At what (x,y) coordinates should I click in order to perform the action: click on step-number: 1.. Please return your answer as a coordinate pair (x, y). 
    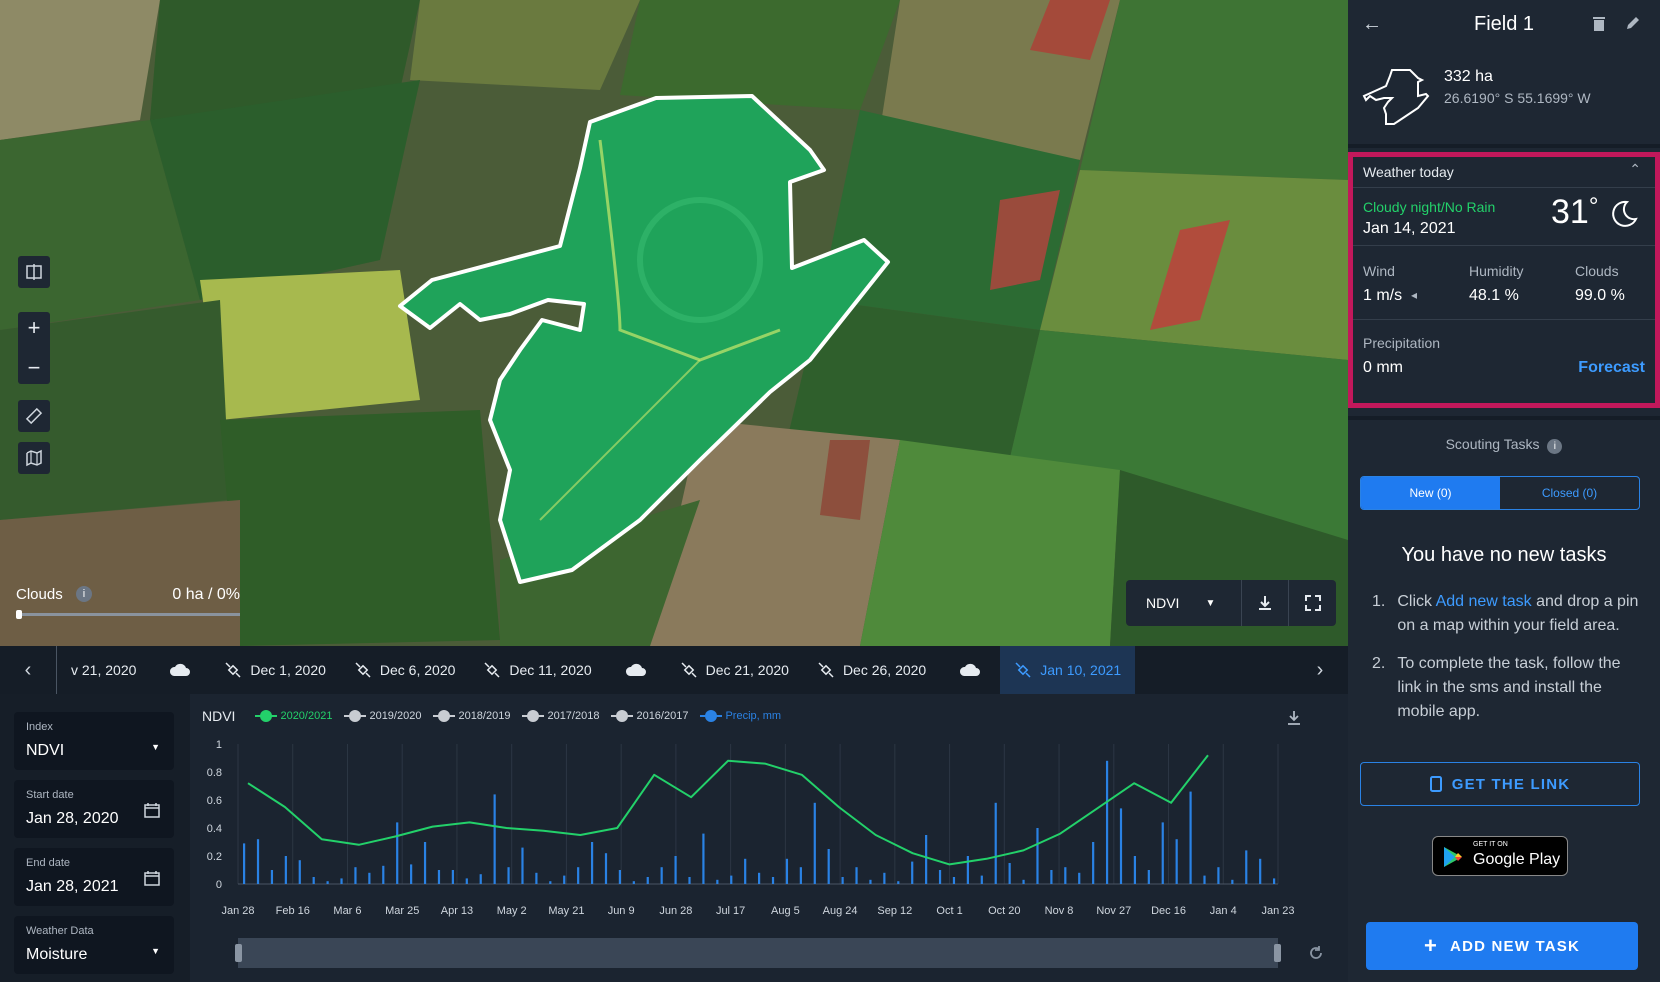
    Looking at the image, I should click on (1379, 601).